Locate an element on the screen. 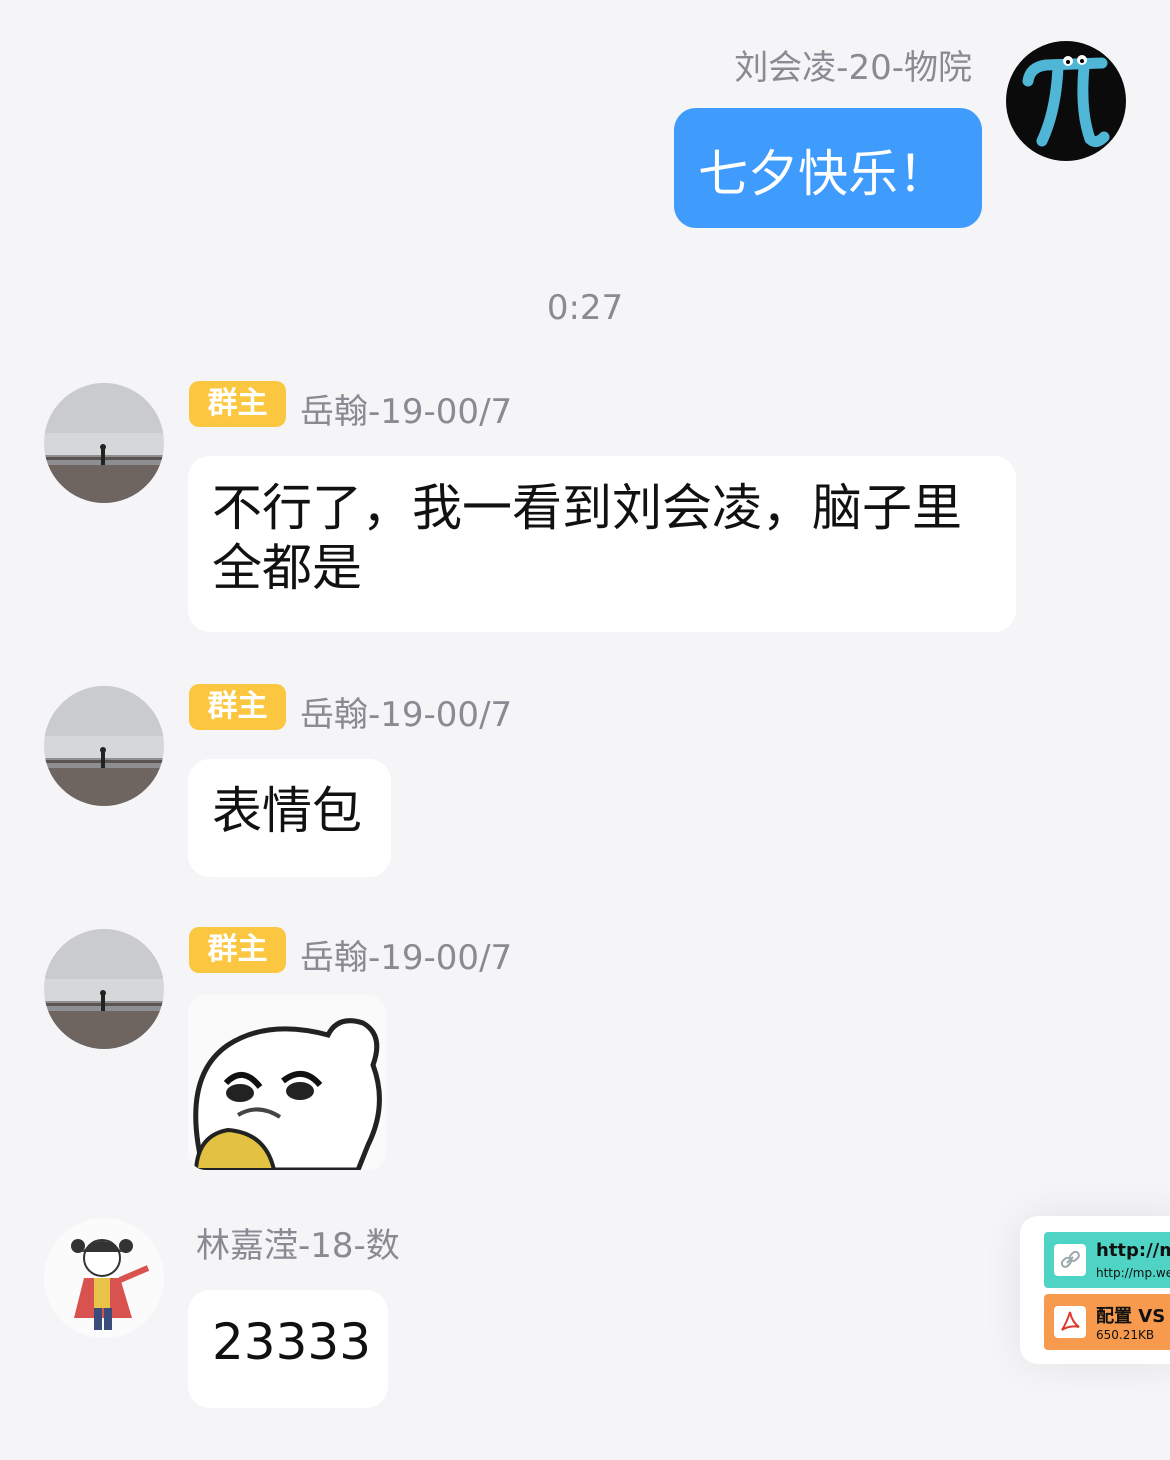  file-shortcut: 配置 VS C 650.21KB is located at coordinates (1107, 1322).